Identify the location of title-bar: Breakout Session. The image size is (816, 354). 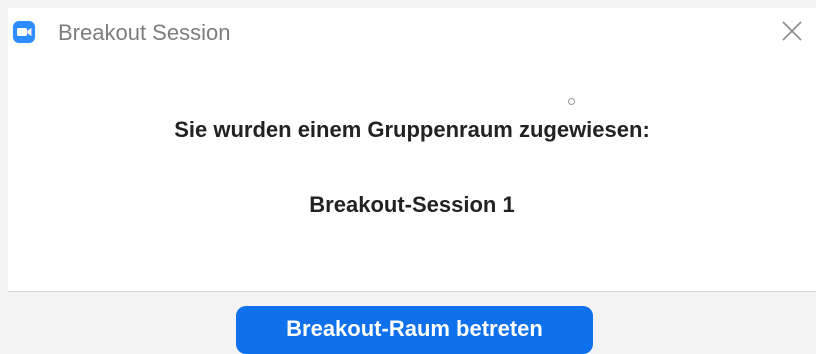
(412, 32).